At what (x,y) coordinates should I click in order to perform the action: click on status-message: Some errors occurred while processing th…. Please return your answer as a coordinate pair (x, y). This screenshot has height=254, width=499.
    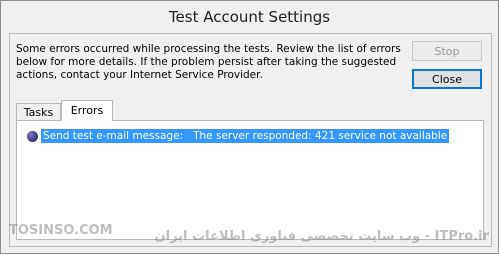
    Looking at the image, I should click on (208, 62).